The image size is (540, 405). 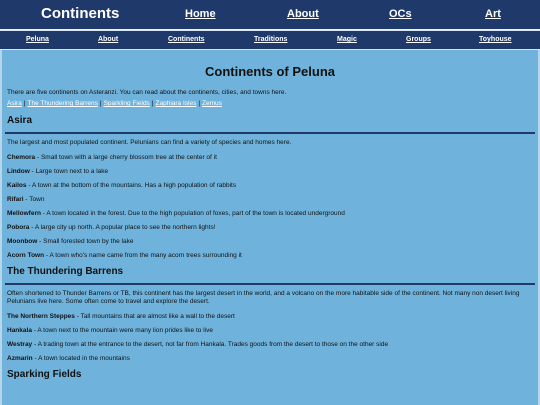 I want to click on nav-art-link: Art, so click(x=493, y=14).